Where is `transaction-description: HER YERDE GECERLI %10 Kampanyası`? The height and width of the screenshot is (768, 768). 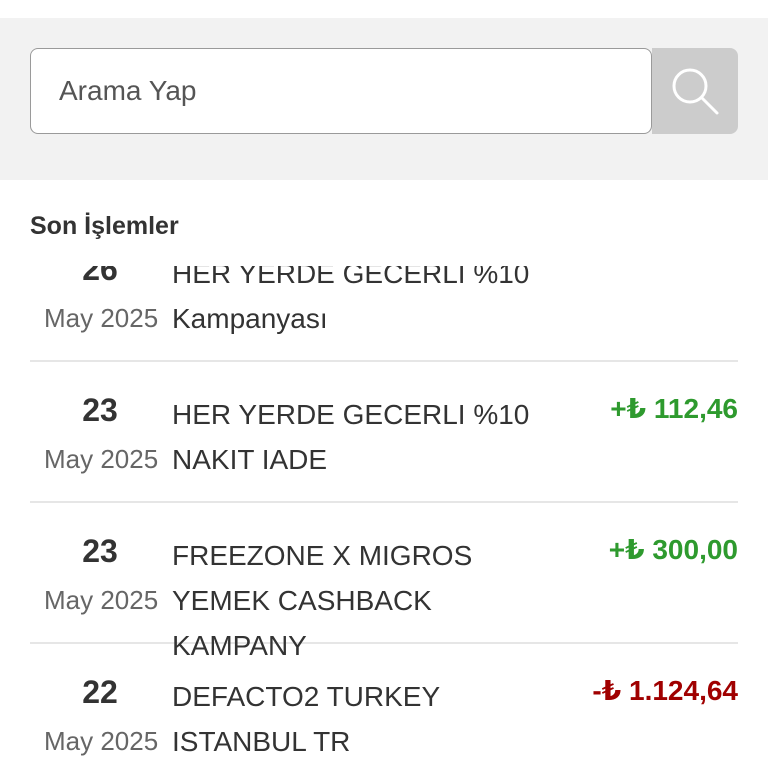
transaction-description: HER YERDE GECERLI %10 Kampanyası is located at coordinates (351, 300).